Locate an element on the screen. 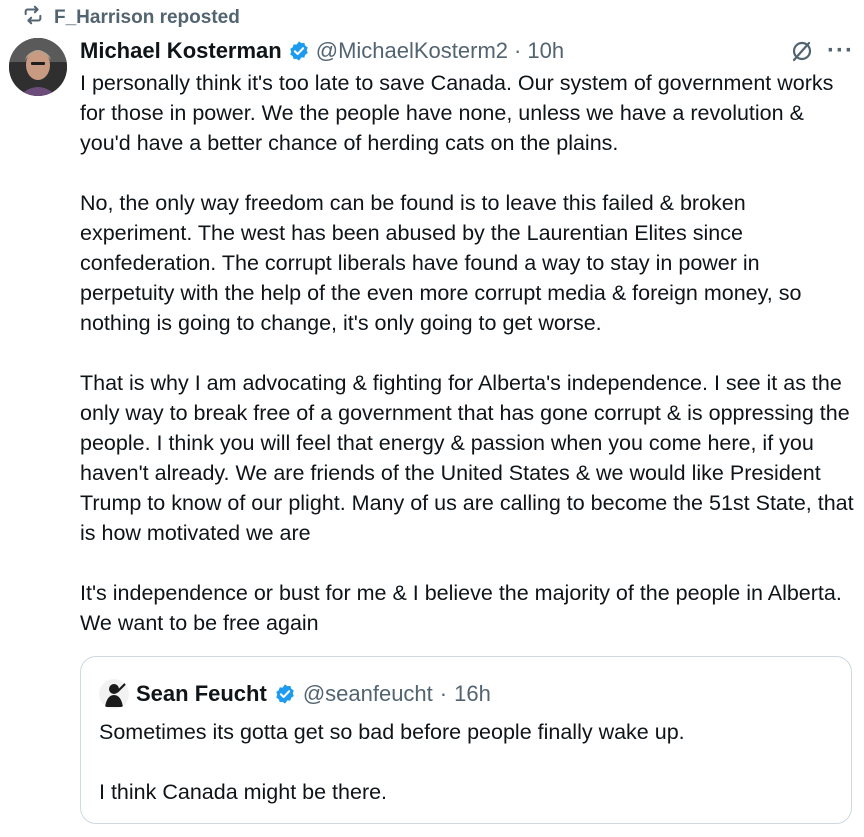  quote-paragraph: I think Canada might be there. is located at coordinates (243, 792).